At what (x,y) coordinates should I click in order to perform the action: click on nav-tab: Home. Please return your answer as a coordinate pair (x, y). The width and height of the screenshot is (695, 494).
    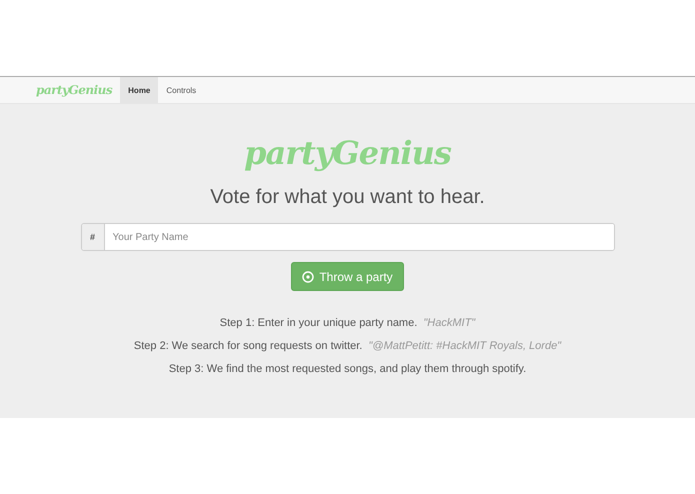
    Looking at the image, I should click on (139, 90).